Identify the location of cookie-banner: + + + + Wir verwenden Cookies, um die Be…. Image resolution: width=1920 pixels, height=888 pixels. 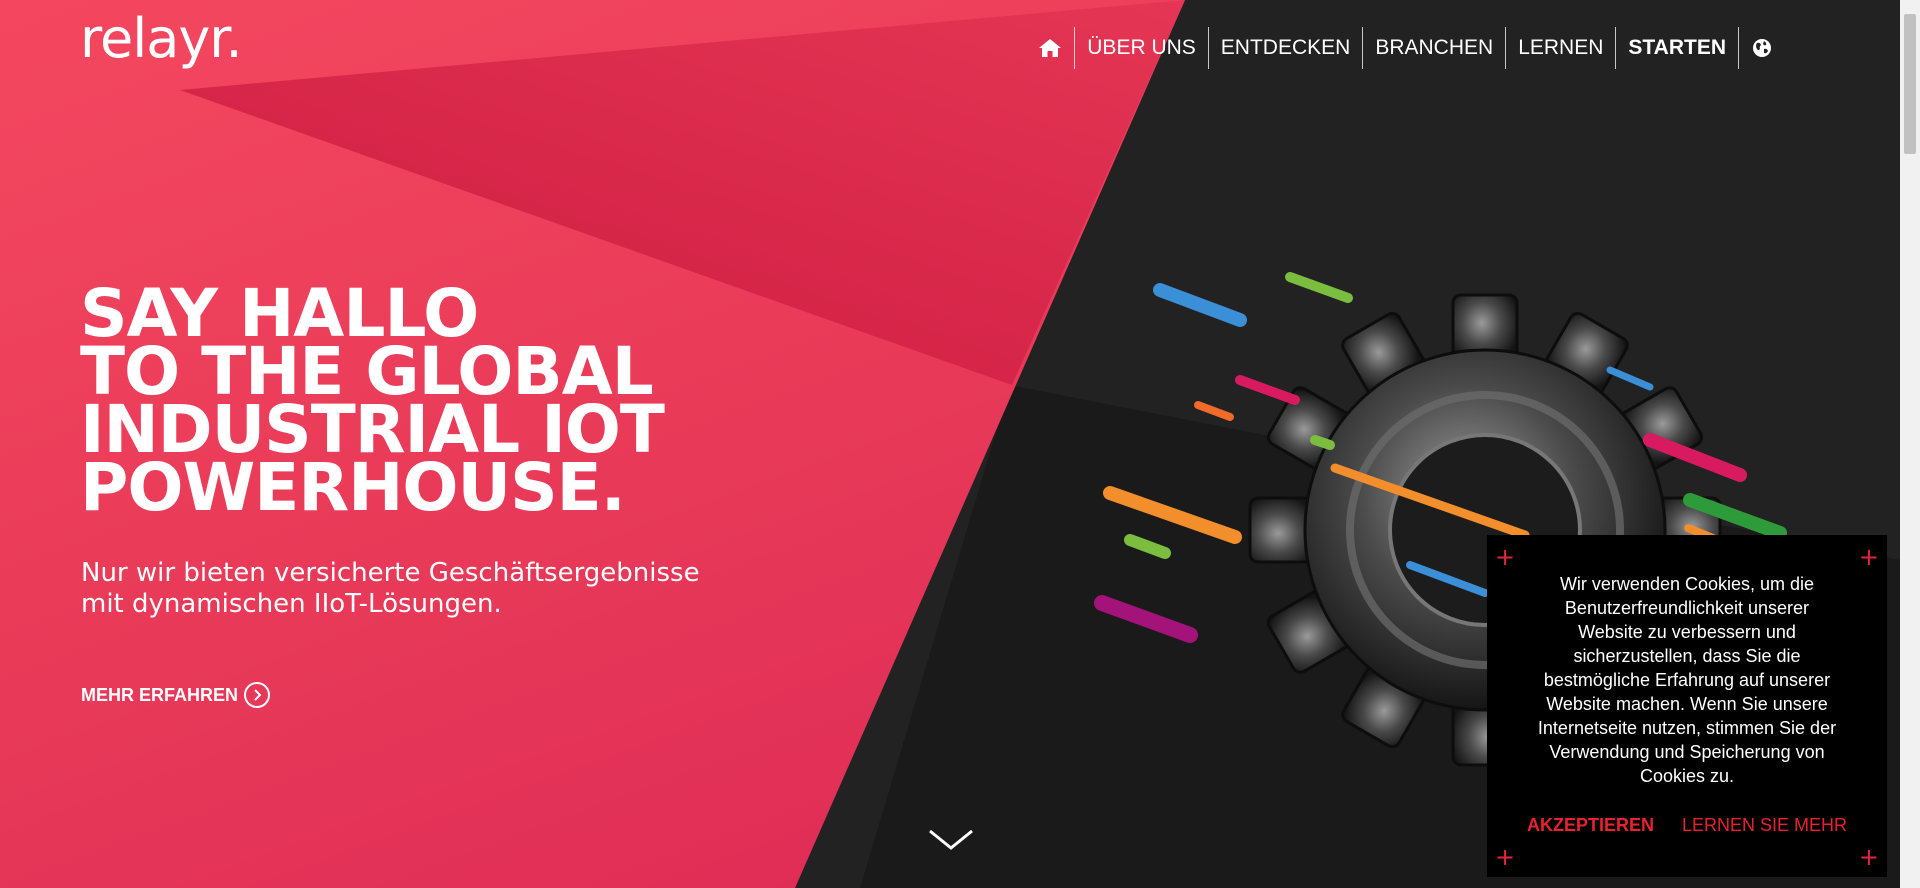
(1687, 706).